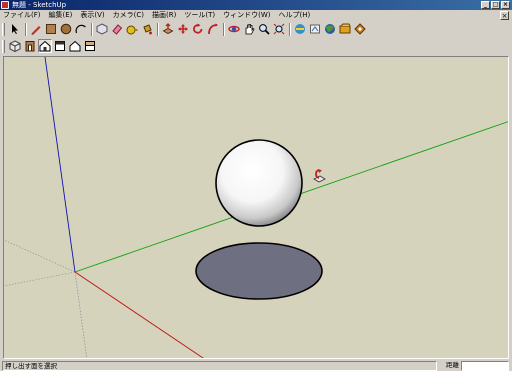 This screenshot has height=371, width=512. Describe the element at coordinates (60, 46) in the screenshot. I see `right-view-icon` at that location.